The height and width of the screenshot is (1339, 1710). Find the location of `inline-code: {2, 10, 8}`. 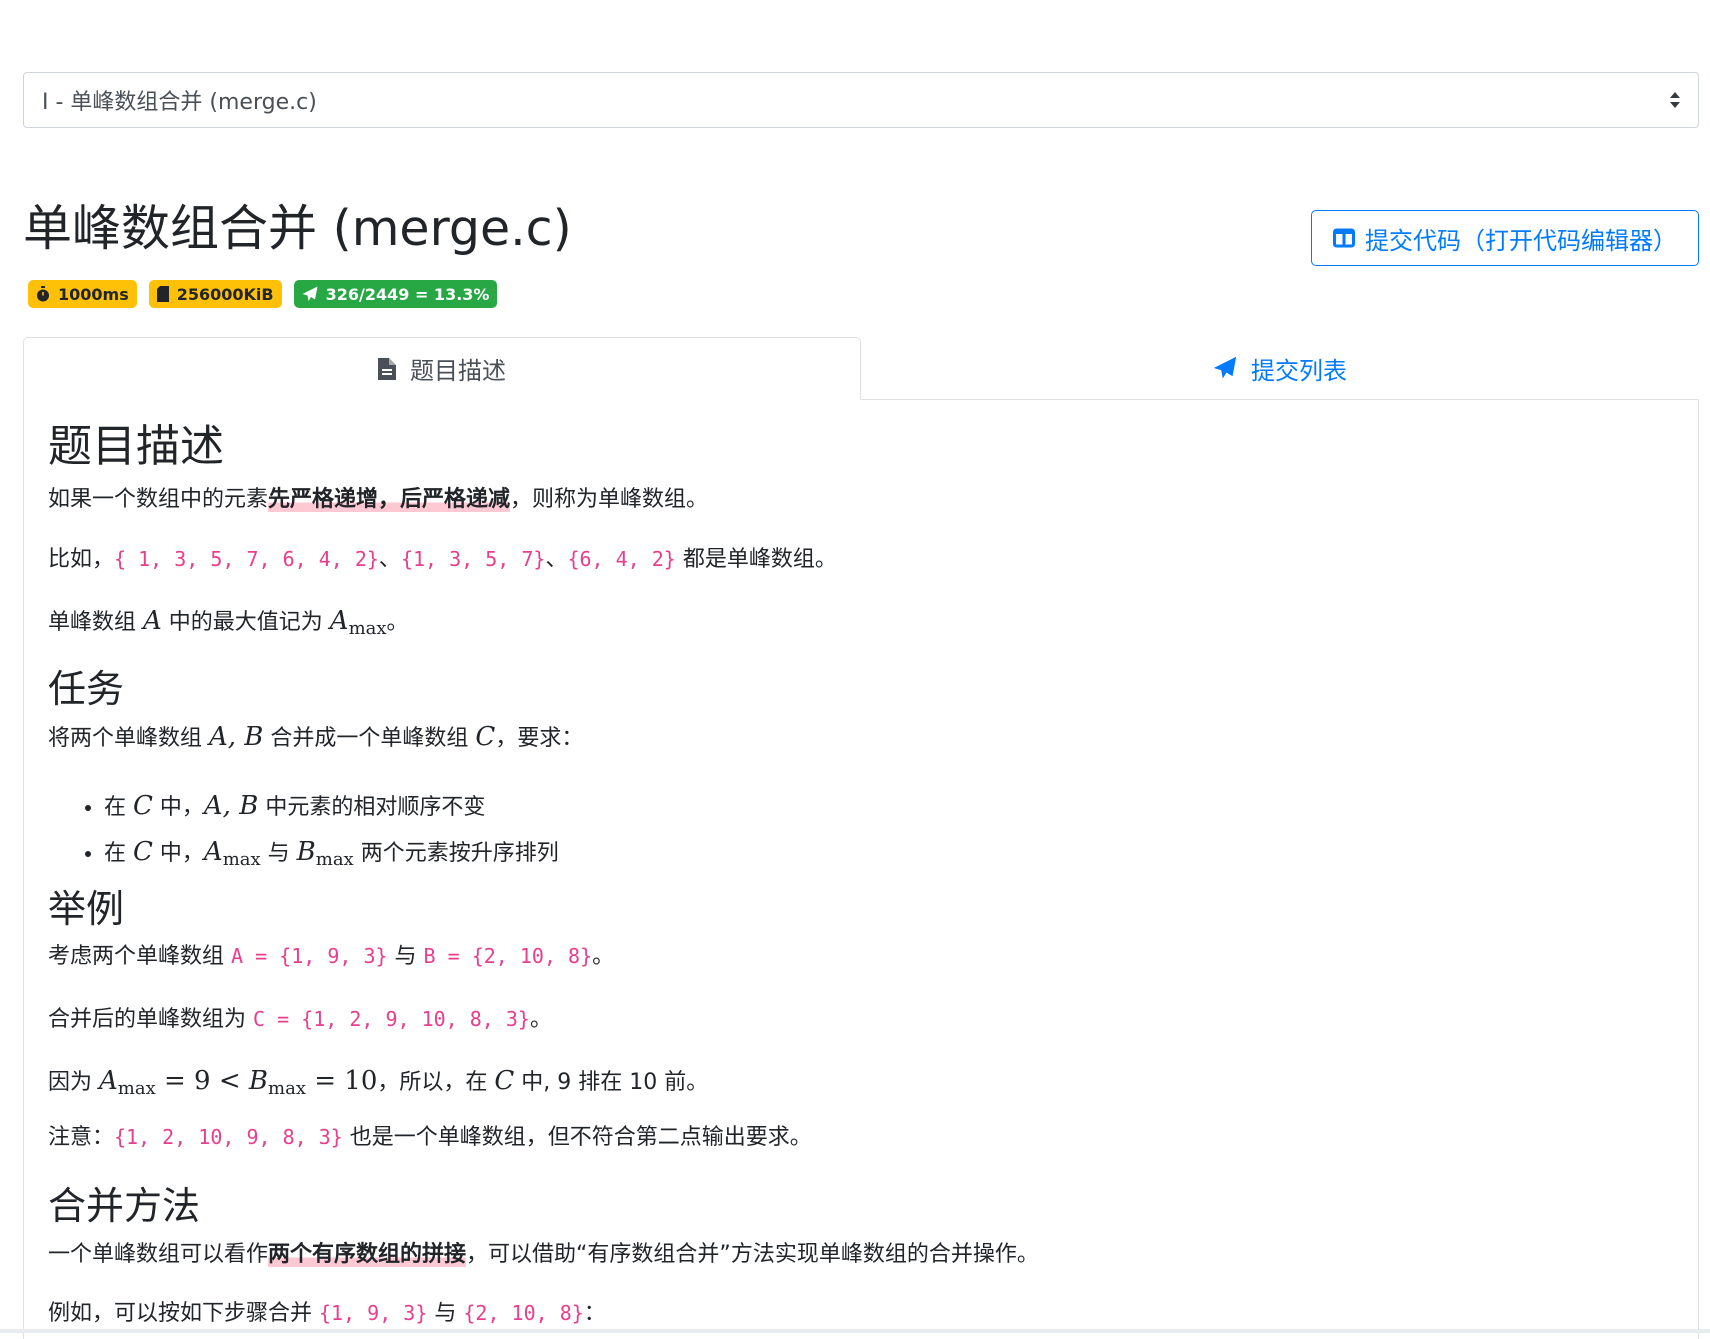

inline-code: {2, 10, 8} is located at coordinates (523, 1313).